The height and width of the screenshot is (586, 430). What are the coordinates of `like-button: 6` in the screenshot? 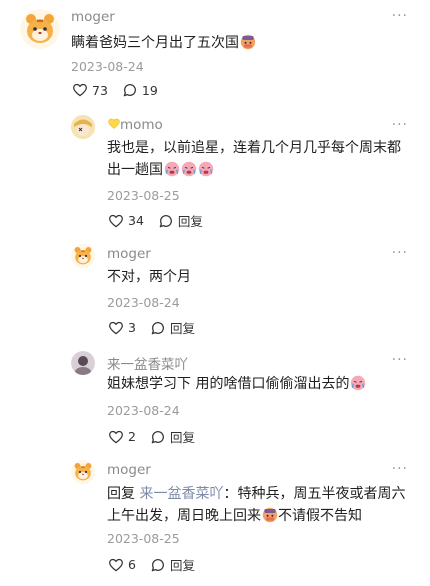 It's located at (122, 565).